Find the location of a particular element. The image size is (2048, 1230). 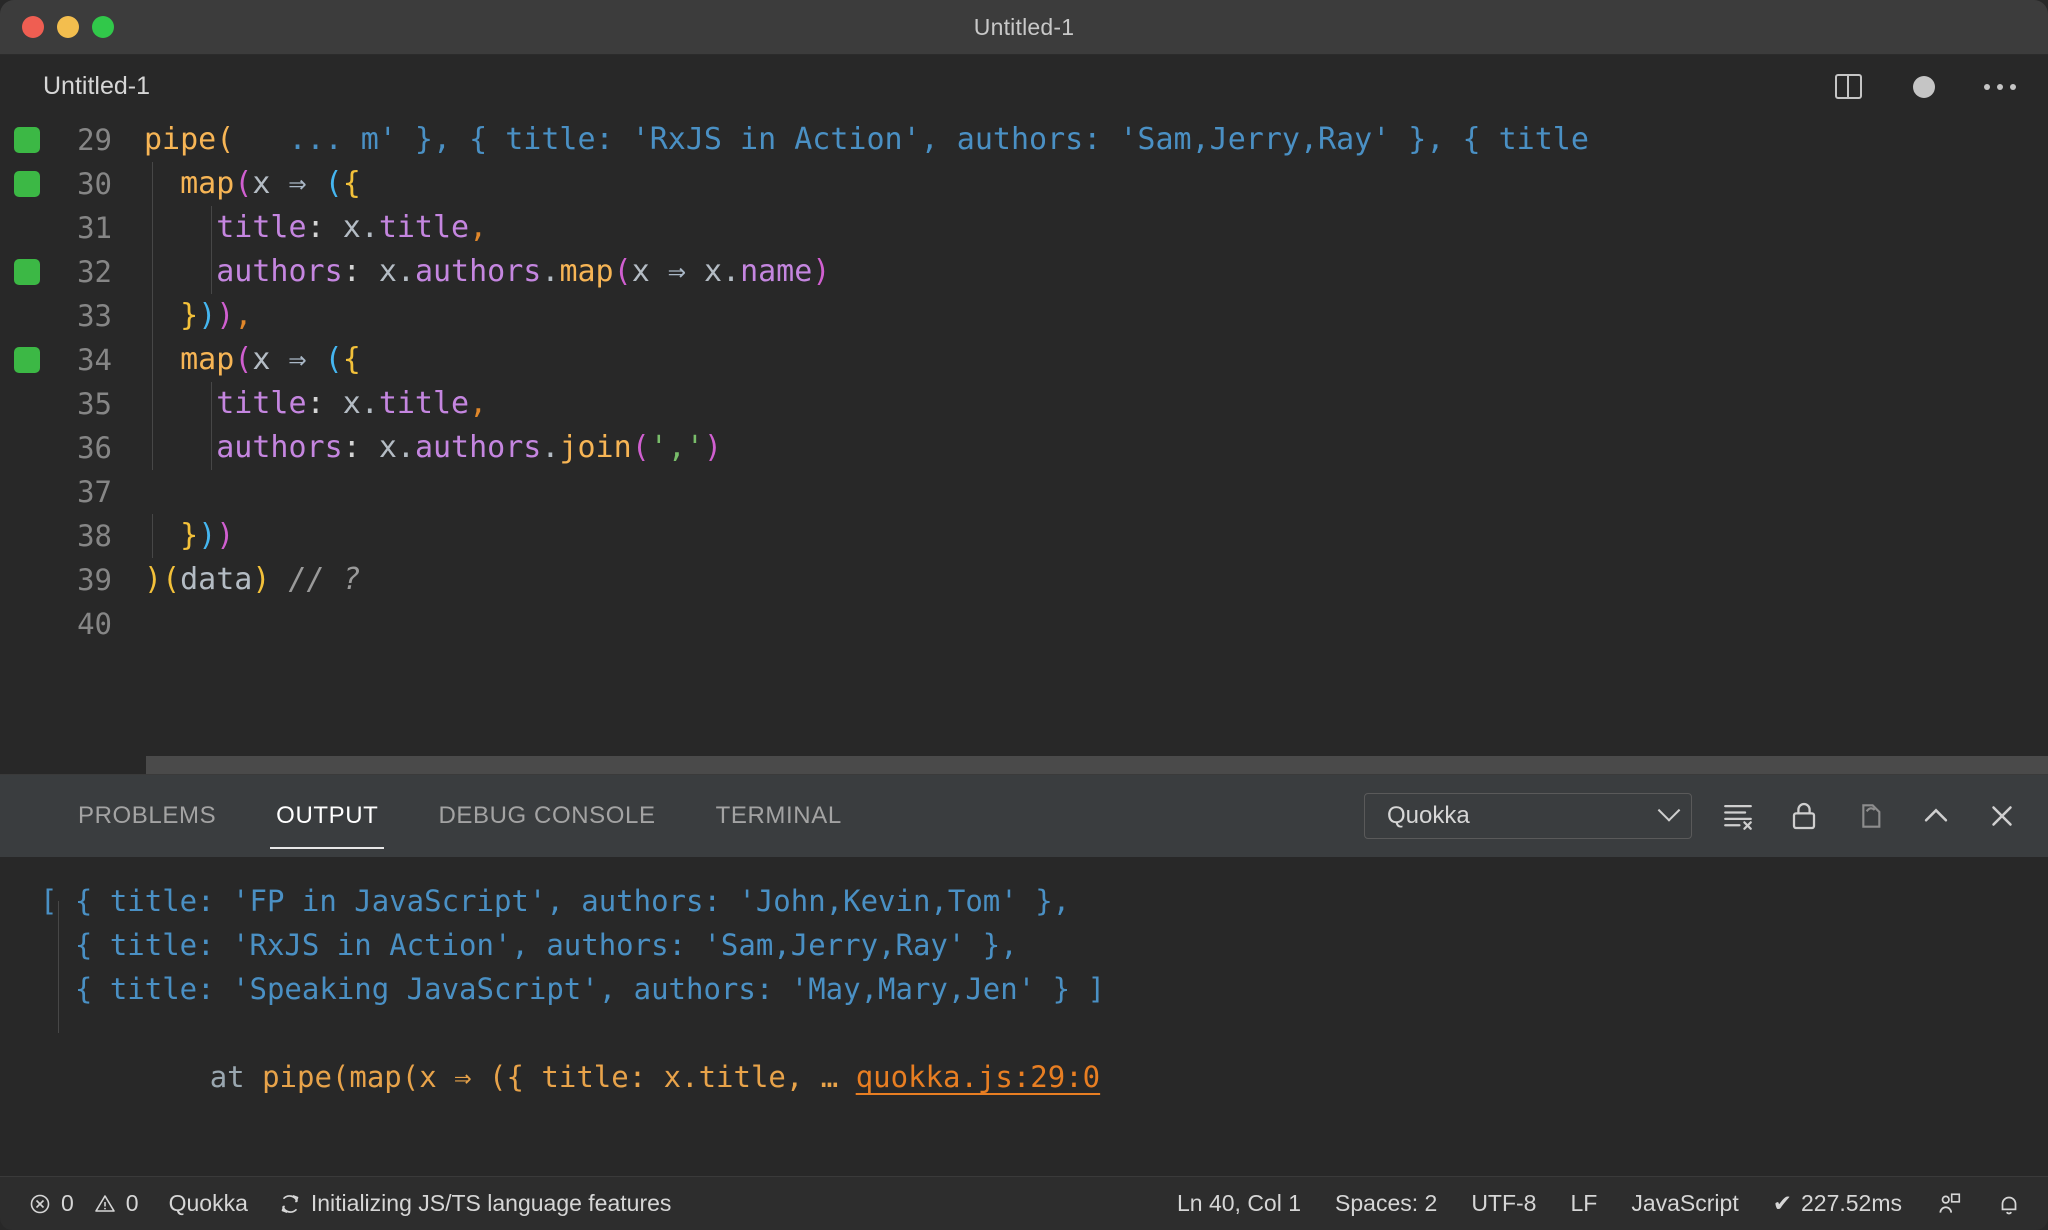

code-content: authors: x.authors.join(',') is located at coordinates (426, 448).